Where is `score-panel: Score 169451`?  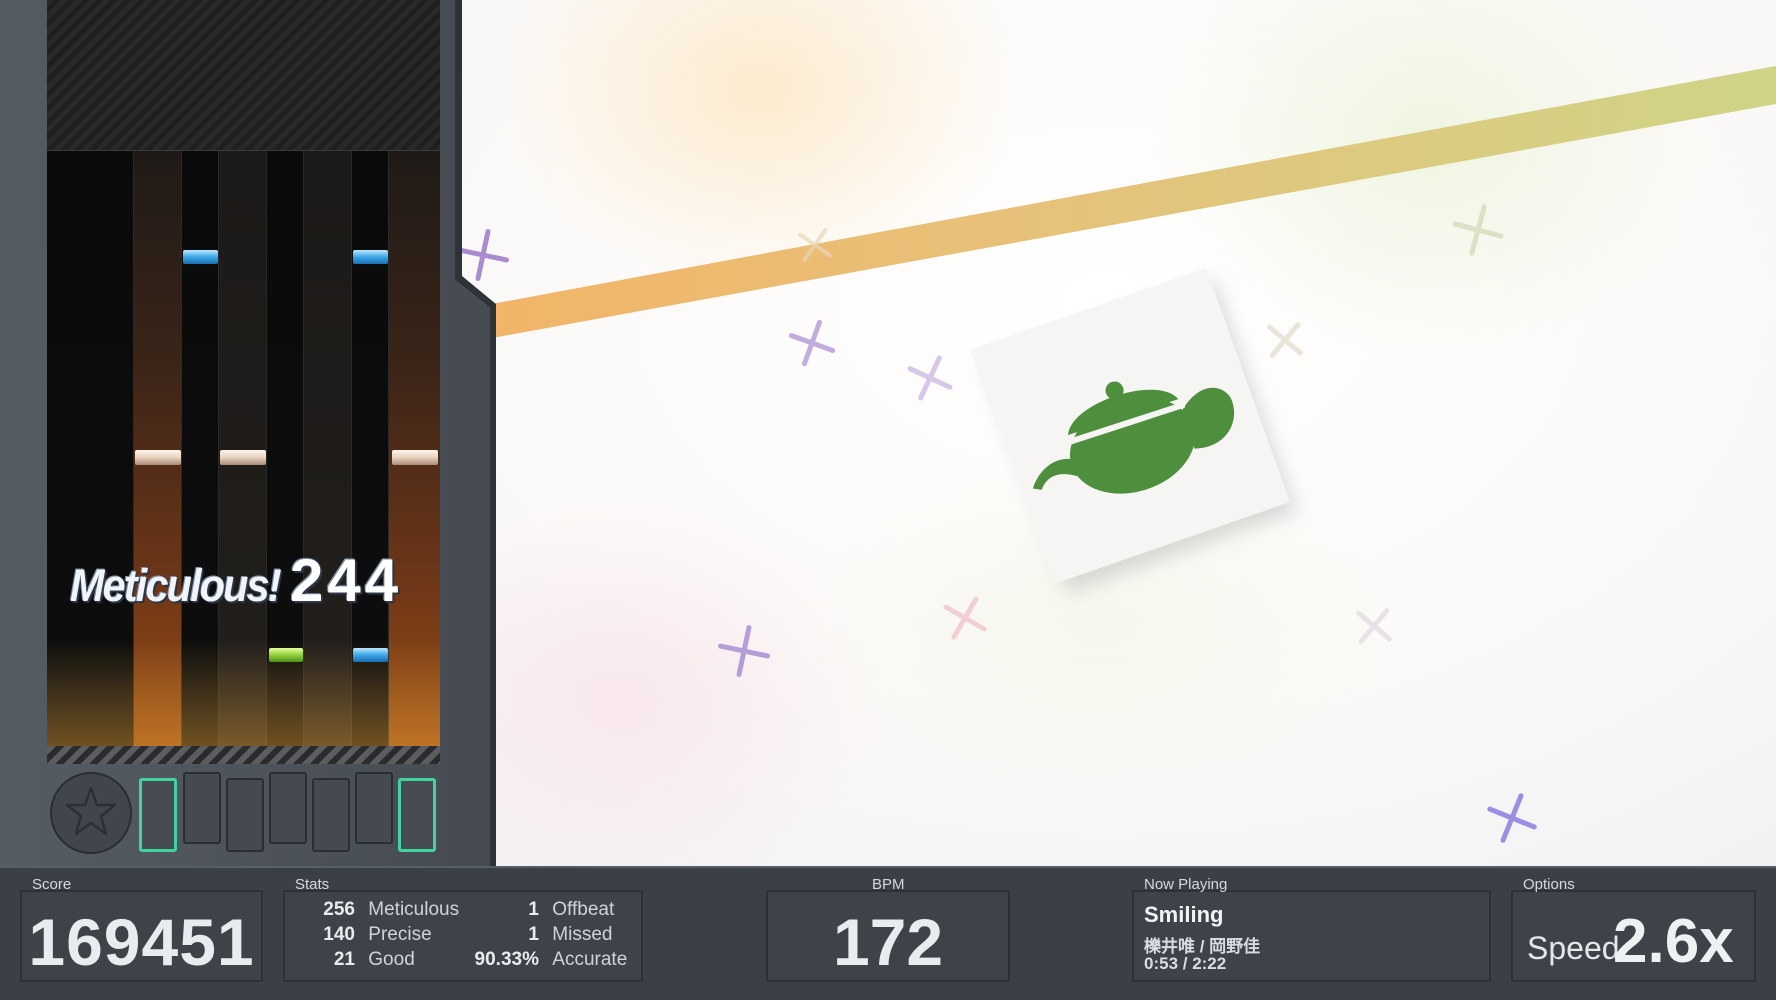
score-panel: Score 169451 is located at coordinates (141, 929).